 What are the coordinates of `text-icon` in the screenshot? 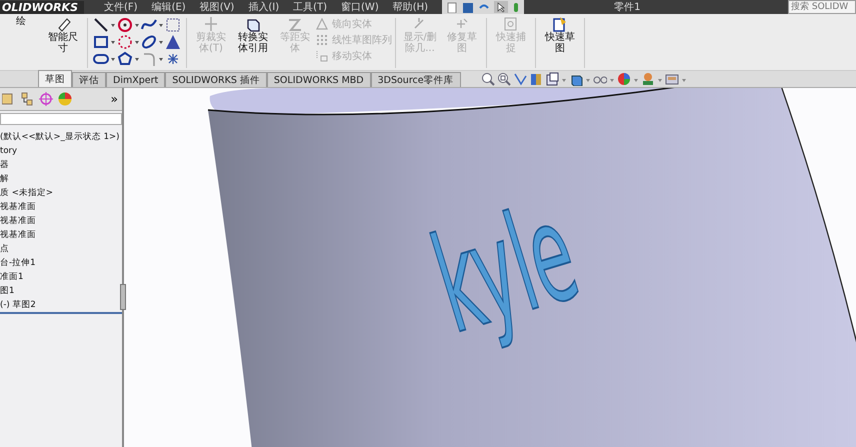 It's located at (173, 42).